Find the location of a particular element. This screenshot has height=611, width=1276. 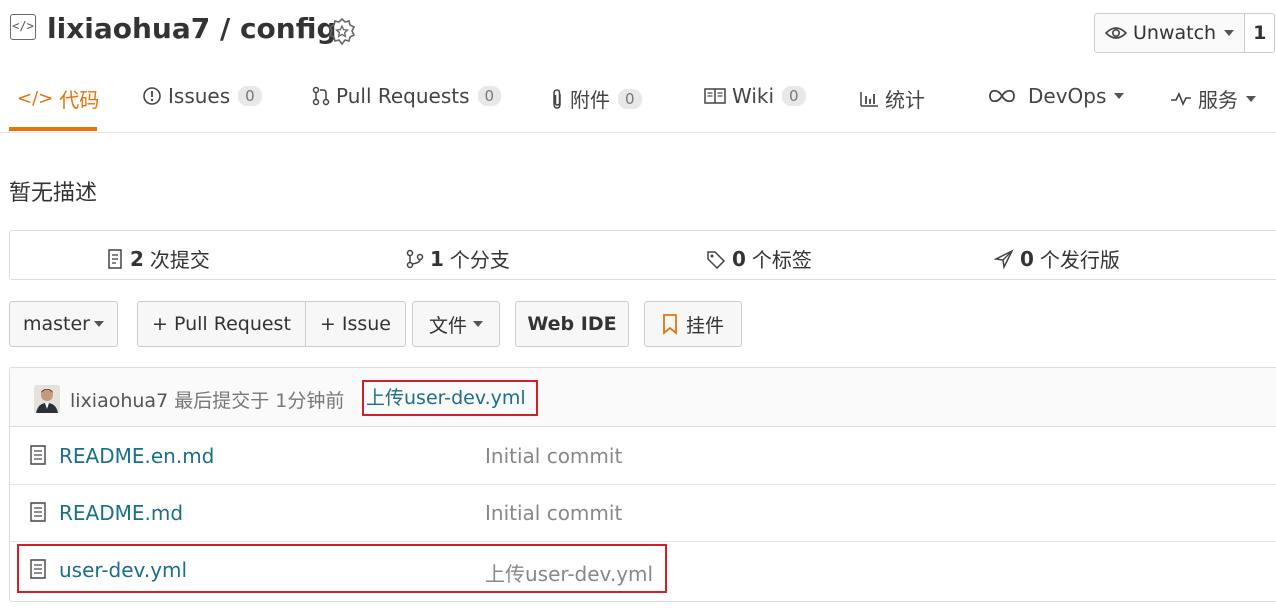

tab-services-label: 服务 is located at coordinates (1218, 100).